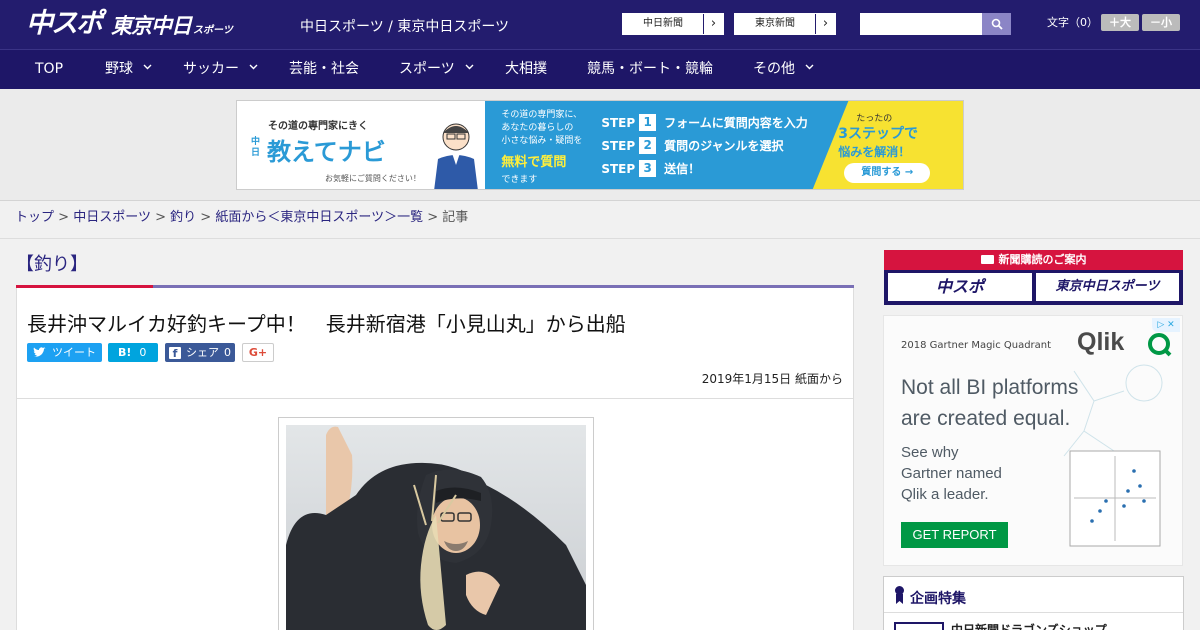 The height and width of the screenshot is (630, 1200). I want to click on google-plus-icon: G+, so click(258, 352).